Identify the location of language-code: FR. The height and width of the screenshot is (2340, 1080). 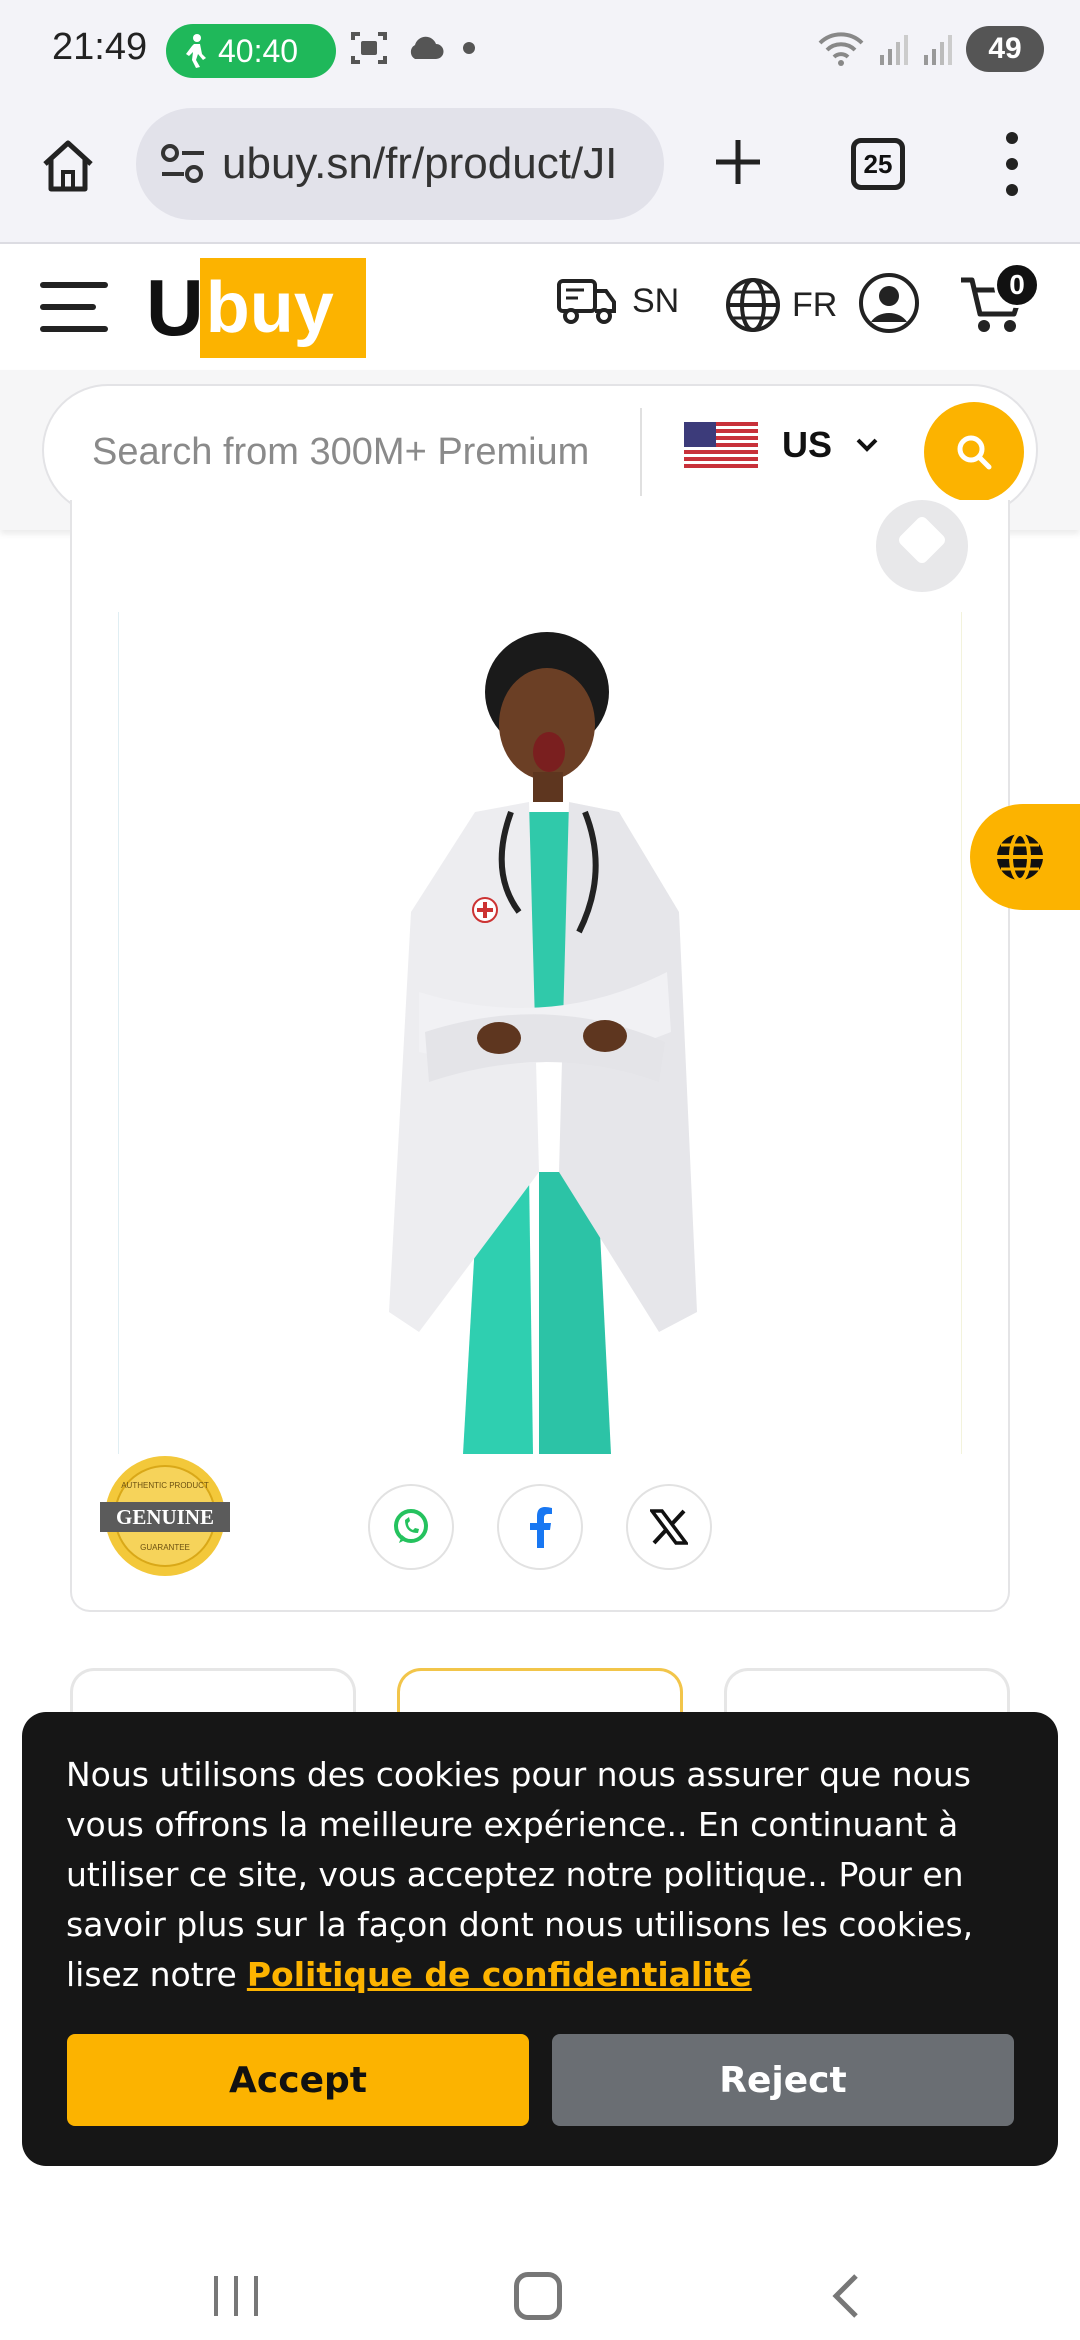
(815, 304).